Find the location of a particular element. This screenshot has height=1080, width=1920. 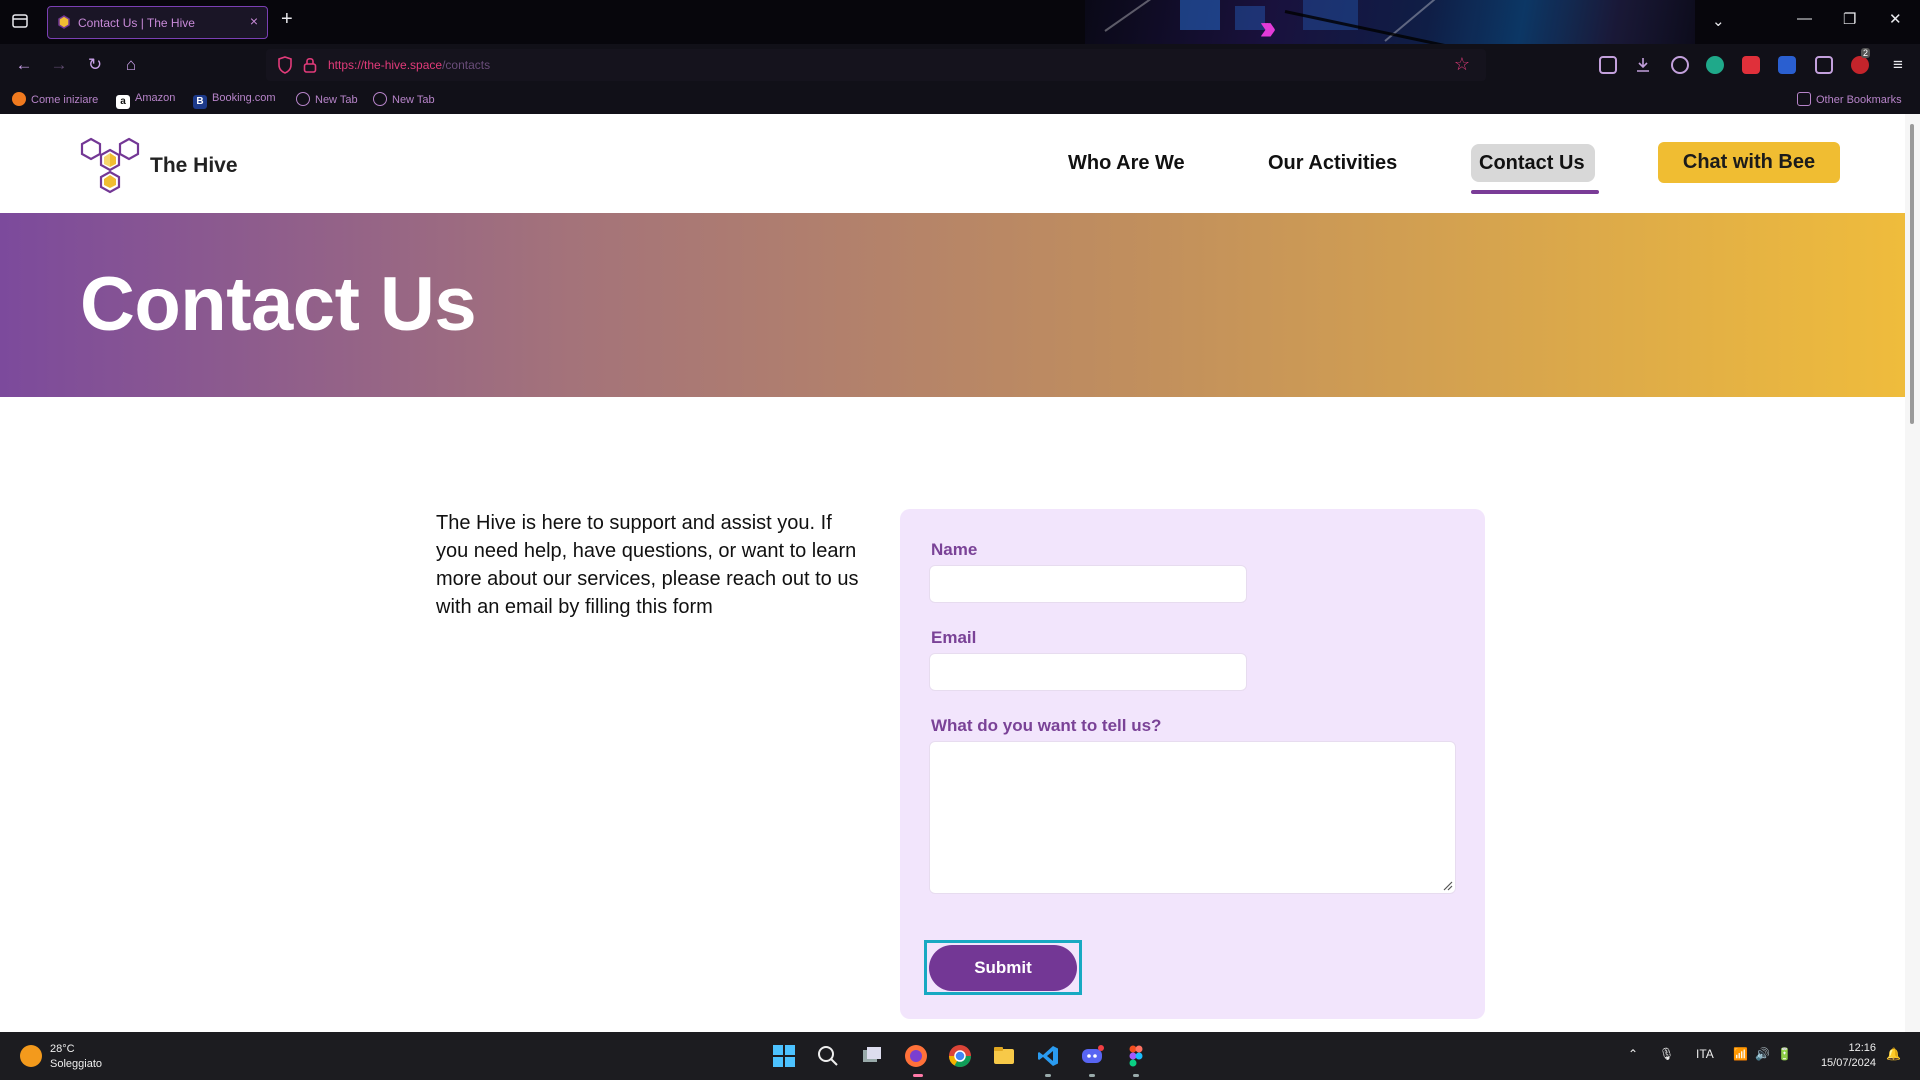

bookmark-star-icon: ☆ is located at coordinates (1462, 64).